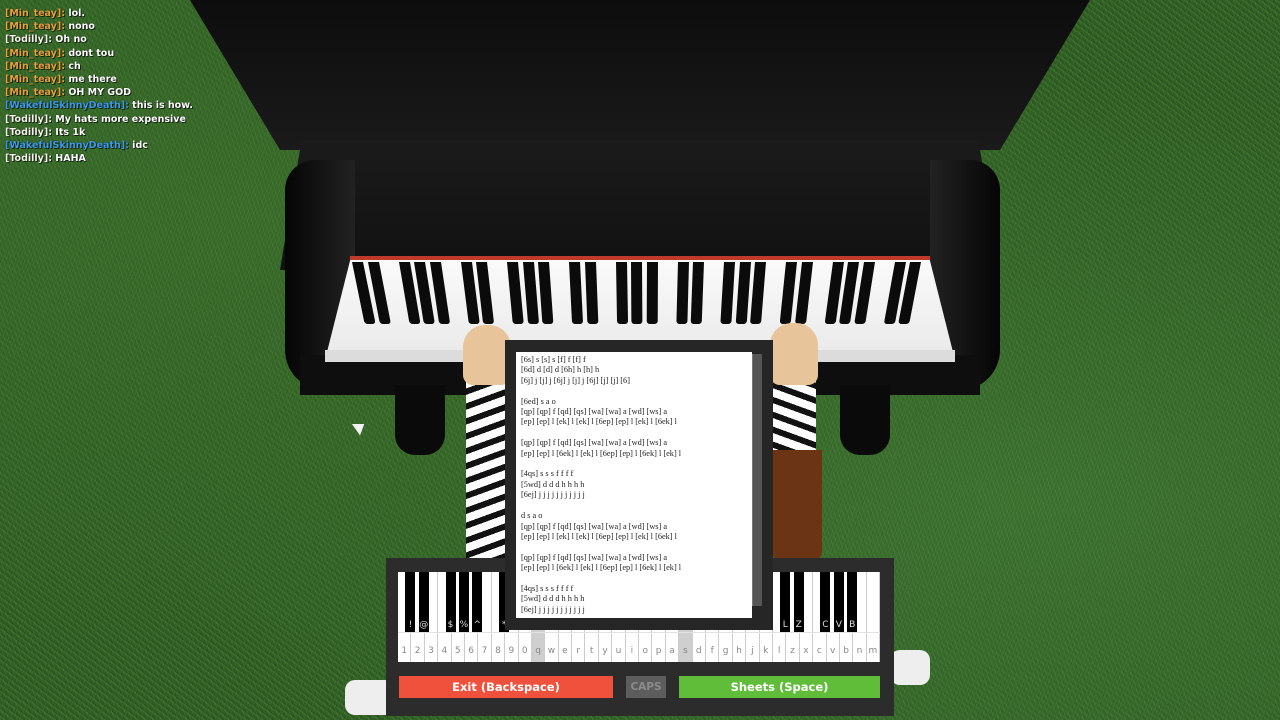 This screenshot has height=720, width=1280. Describe the element at coordinates (779, 687) in the screenshot. I see `sheets-button: Sheets (Space)` at that location.